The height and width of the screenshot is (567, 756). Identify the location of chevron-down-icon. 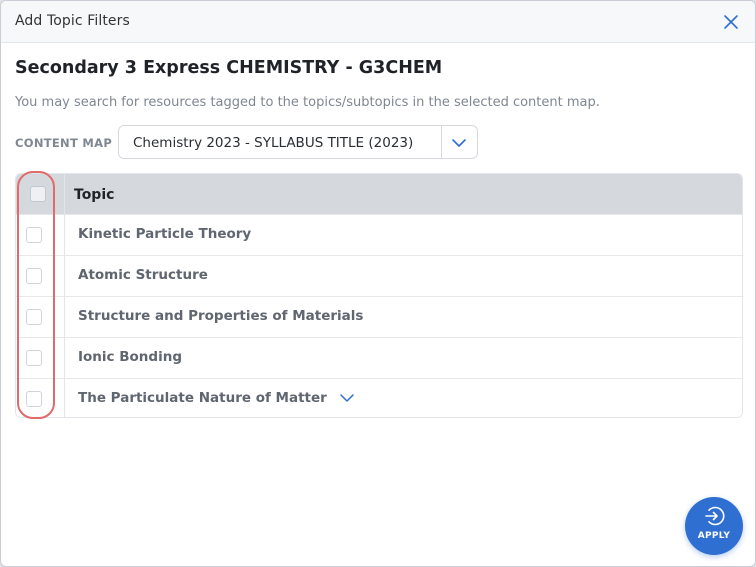
(459, 143).